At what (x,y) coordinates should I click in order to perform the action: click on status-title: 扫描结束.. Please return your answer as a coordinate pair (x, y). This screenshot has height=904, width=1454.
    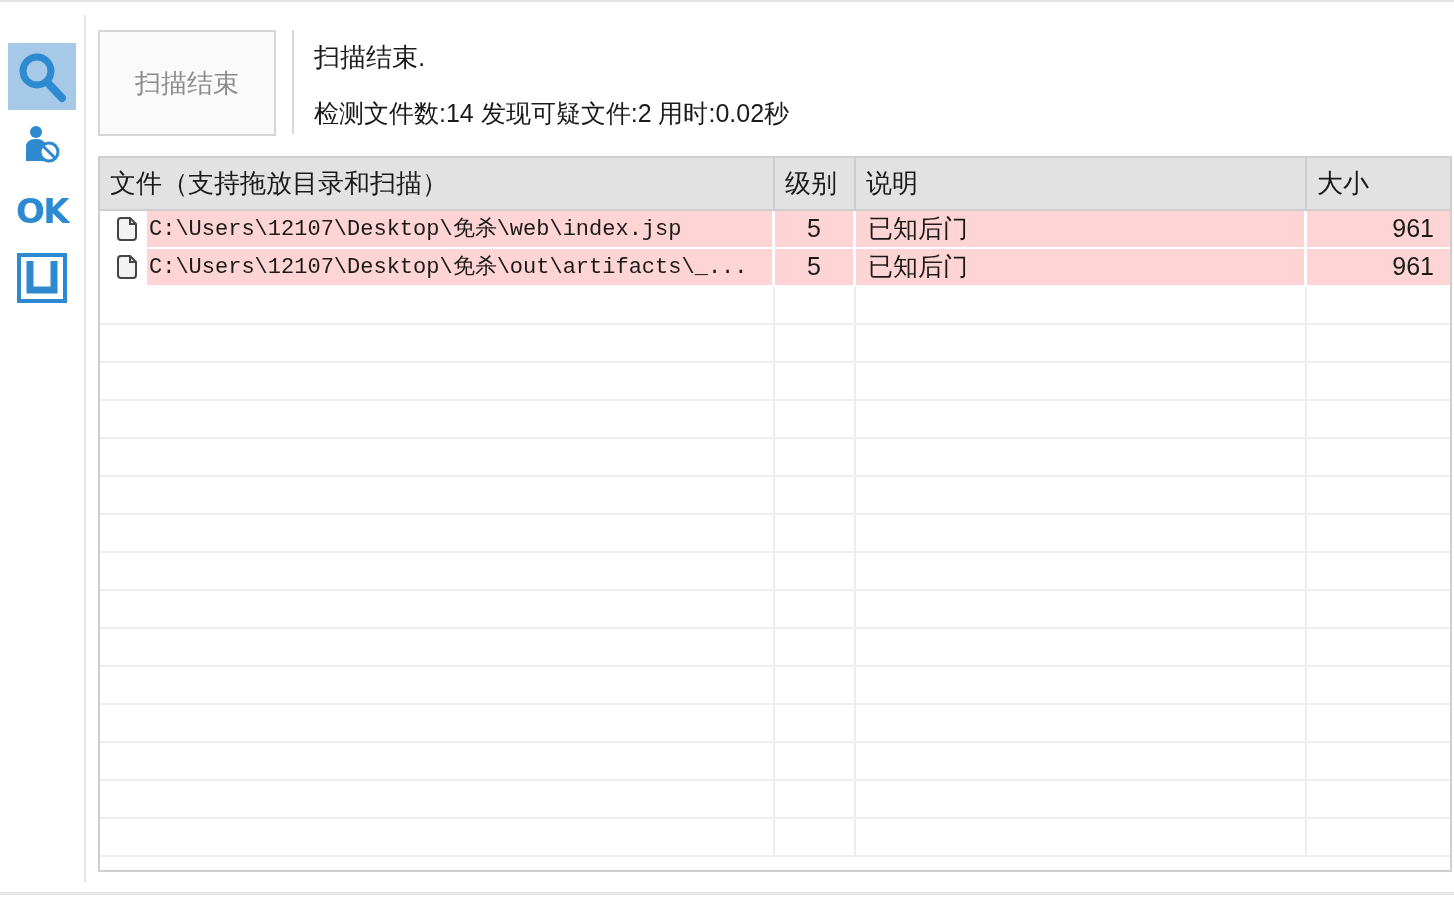
    Looking at the image, I should click on (370, 57).